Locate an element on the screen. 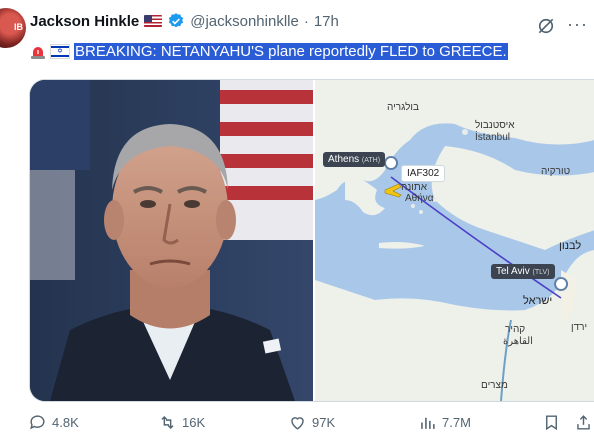 Image resolution: width=594 pixels, height=438 pixels. map-label-egypt: מצרים is located at coordinates (494, 385).